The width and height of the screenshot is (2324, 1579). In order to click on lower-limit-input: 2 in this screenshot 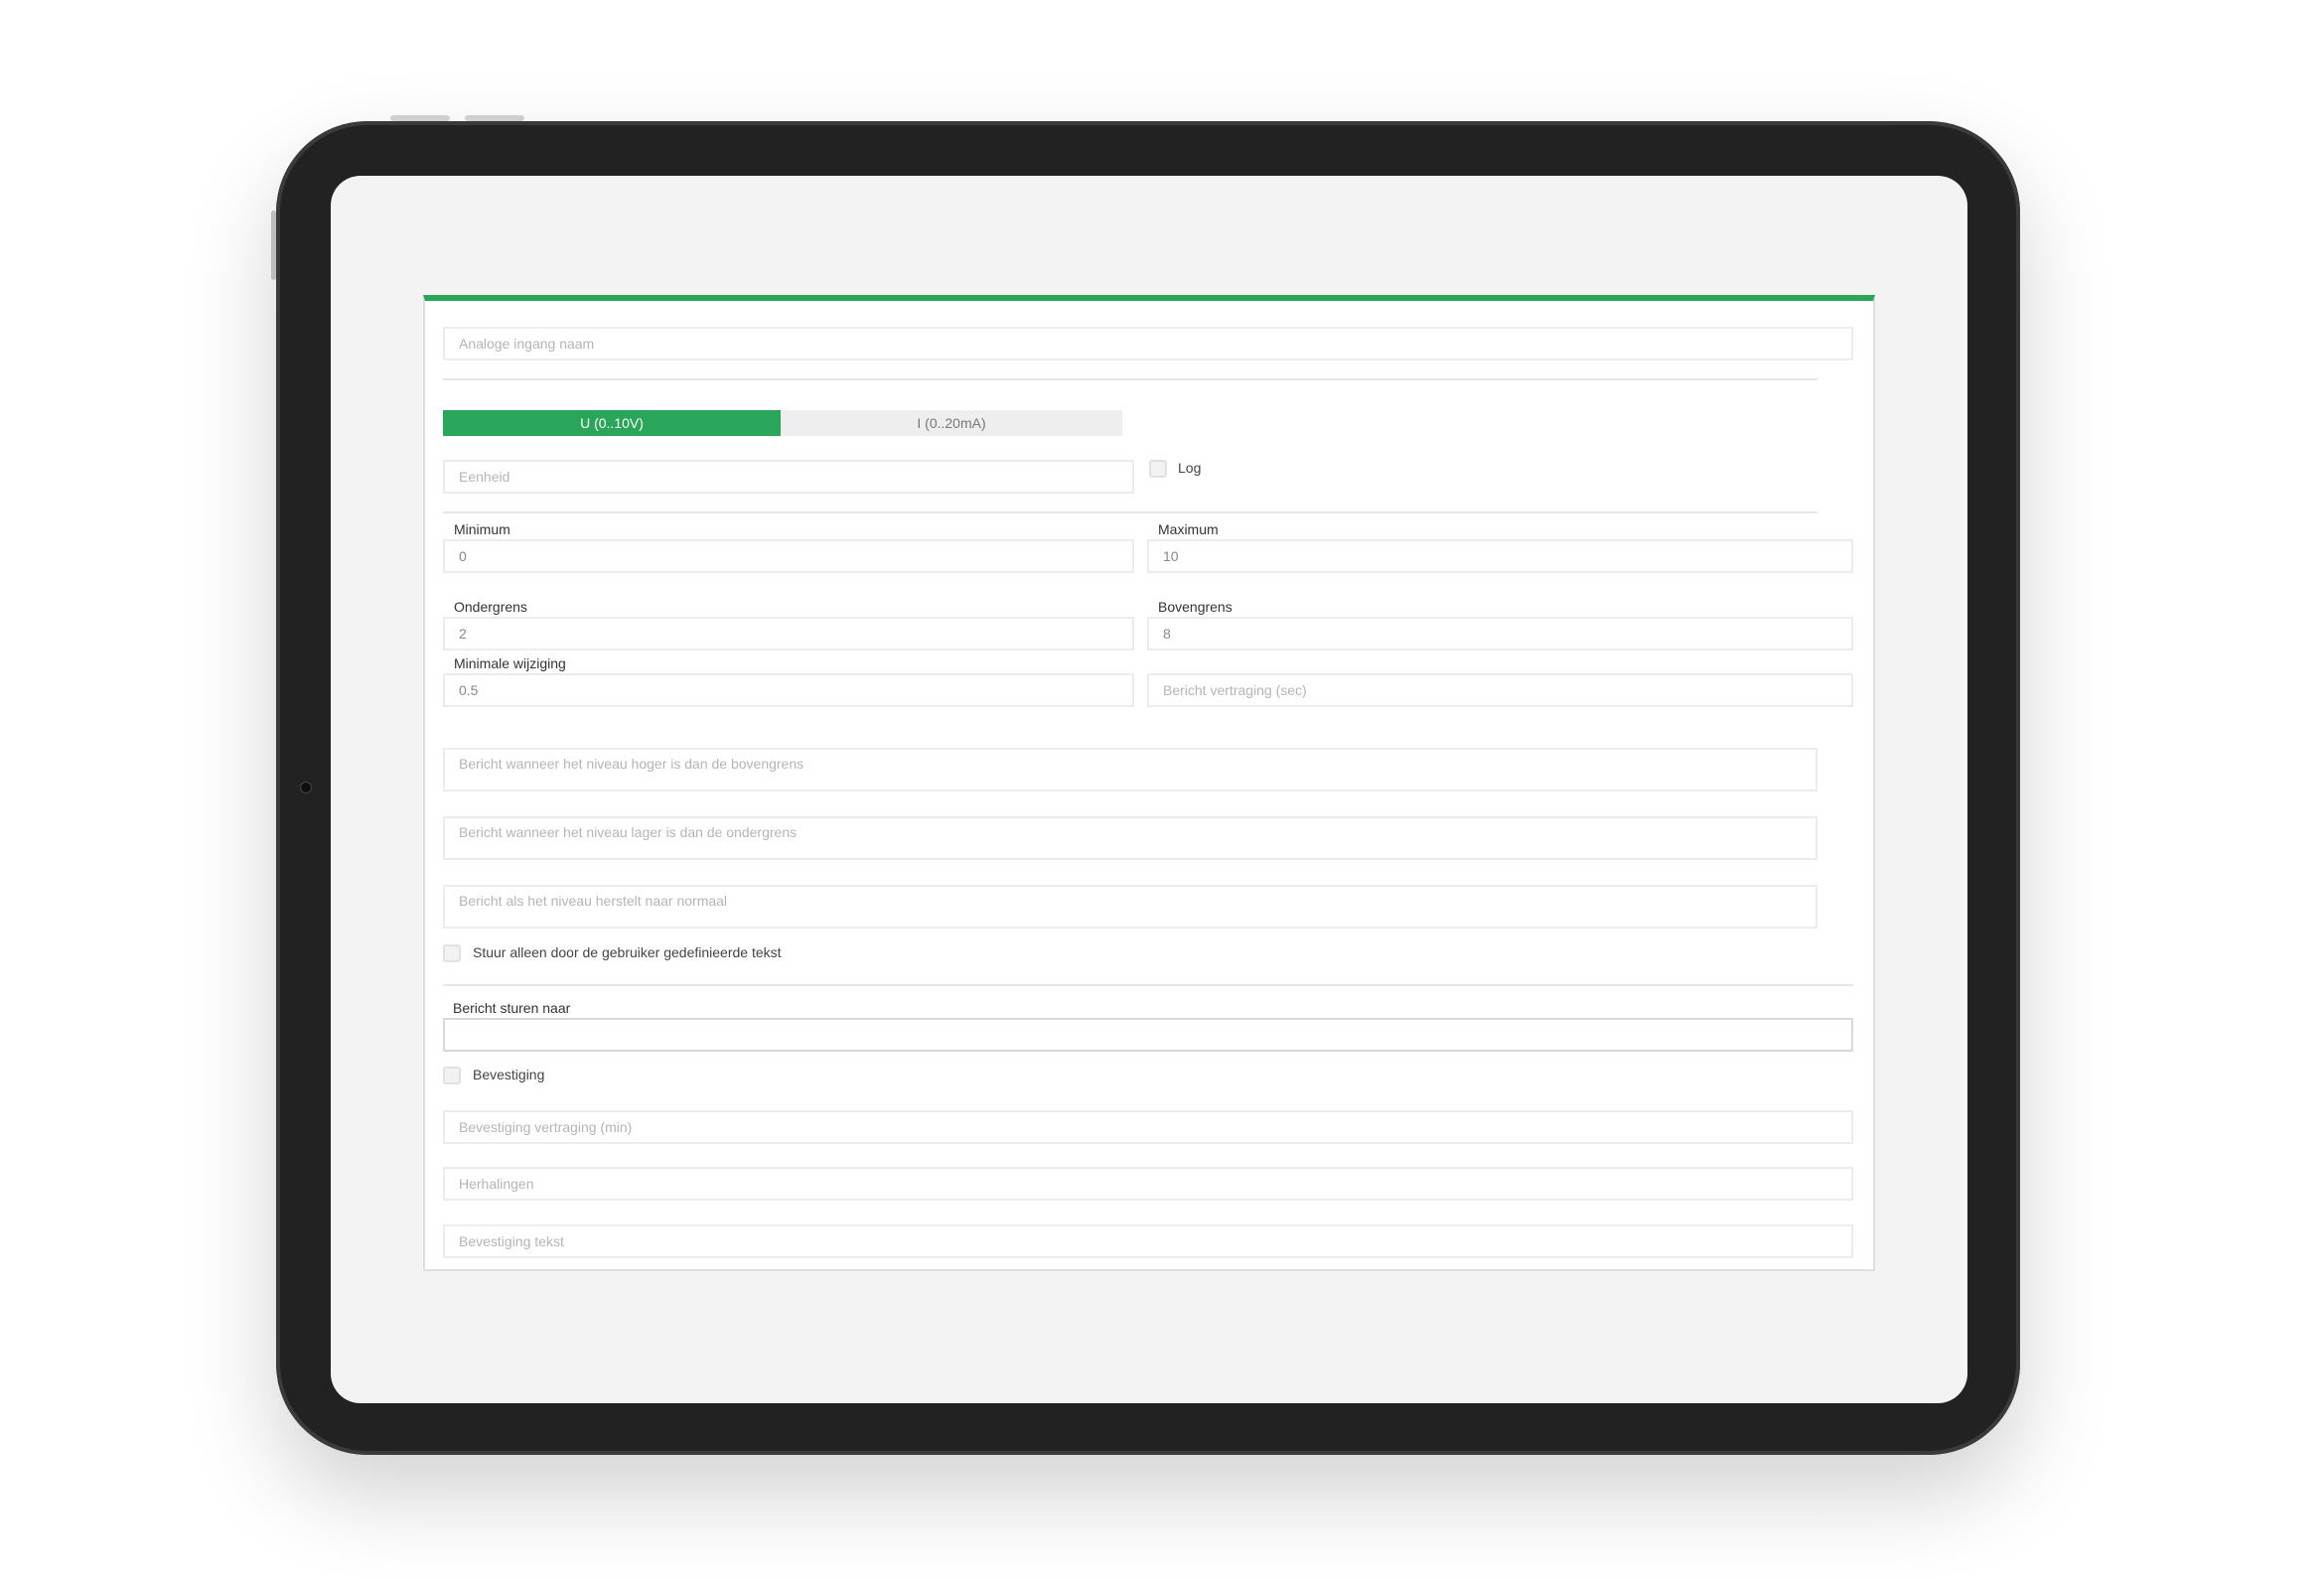, I will do `click(788, 633)`.